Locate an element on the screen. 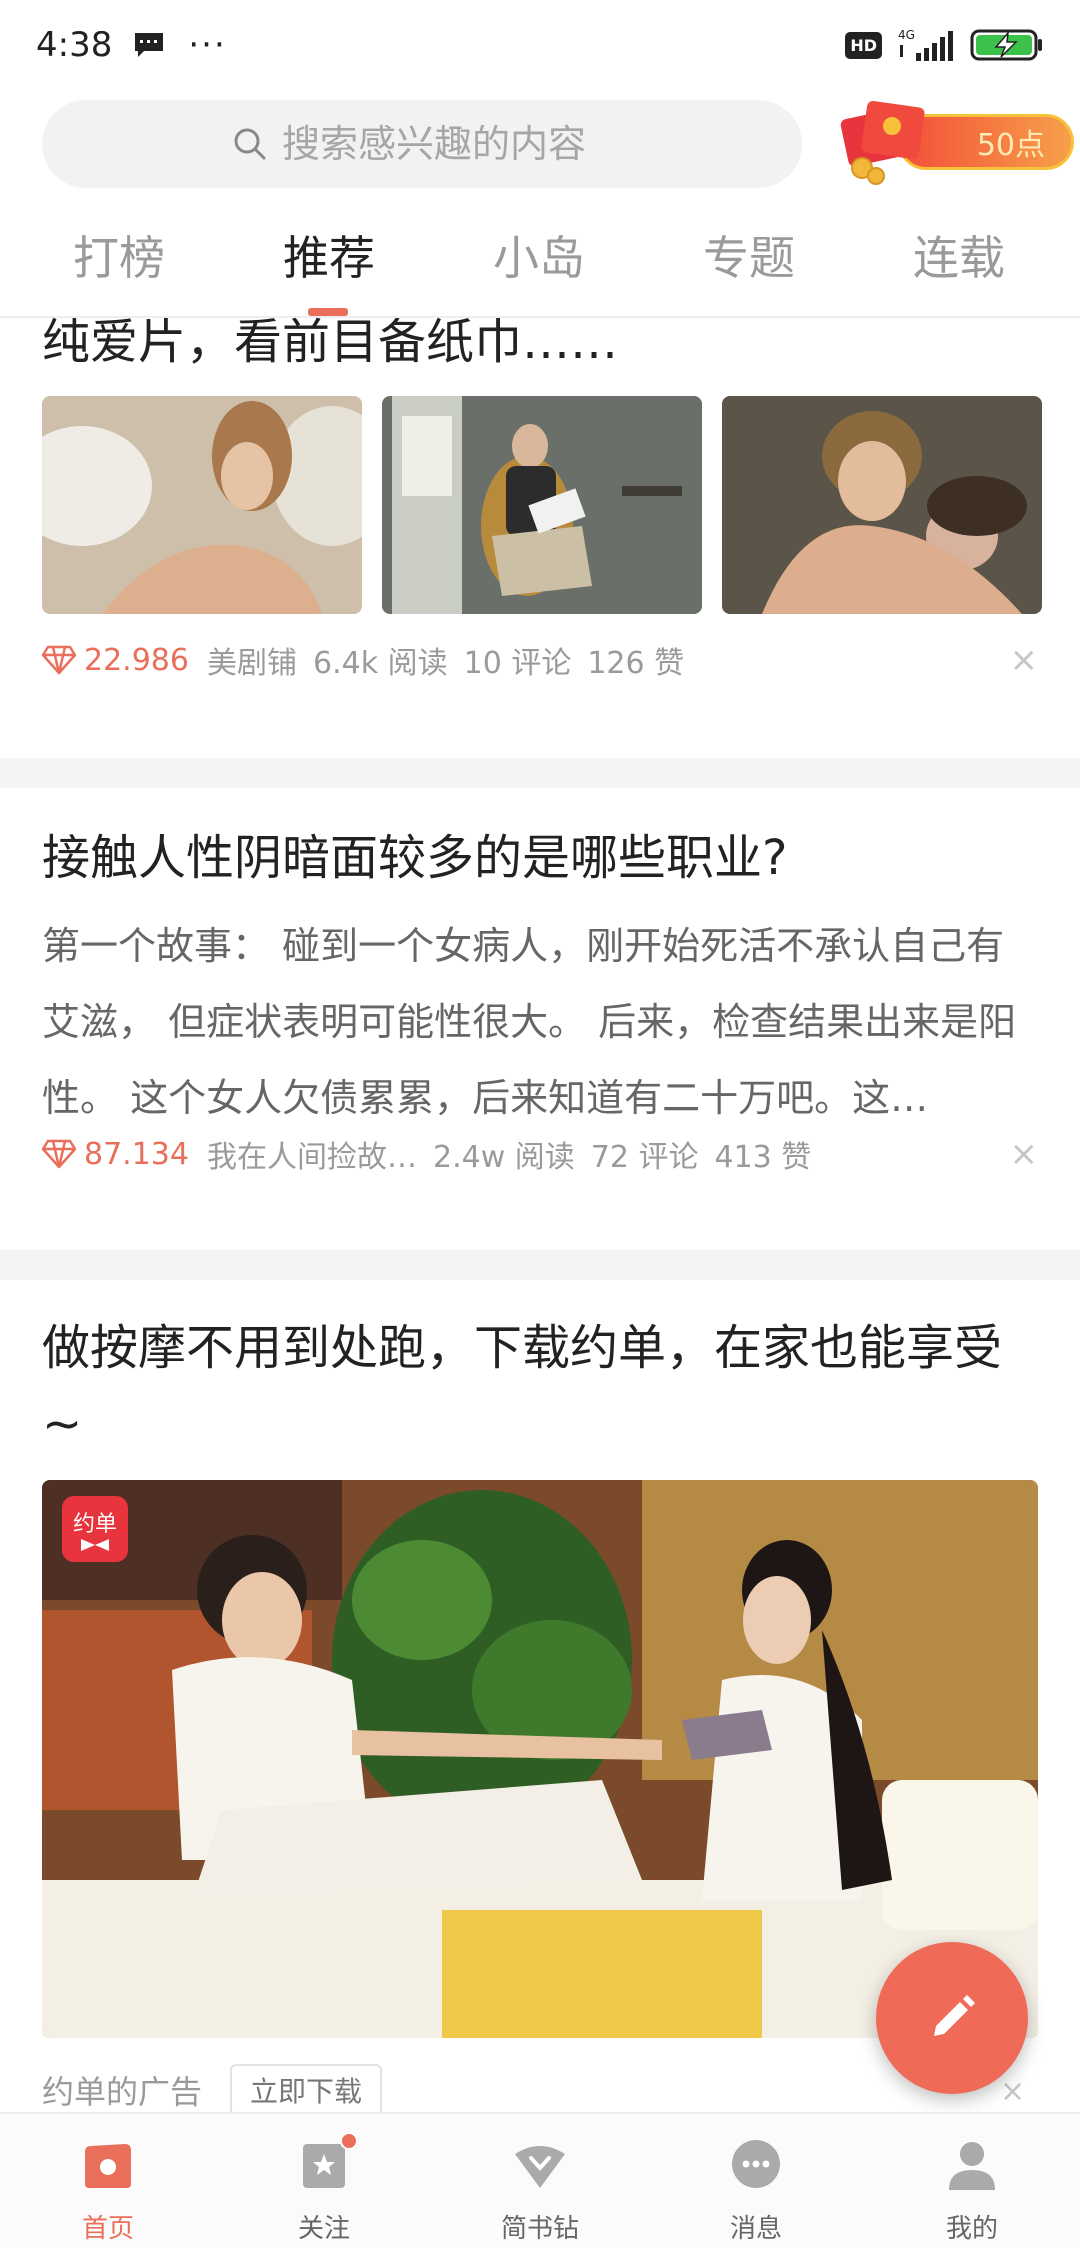  pencil-icon is located at coordinates (954, 2015).